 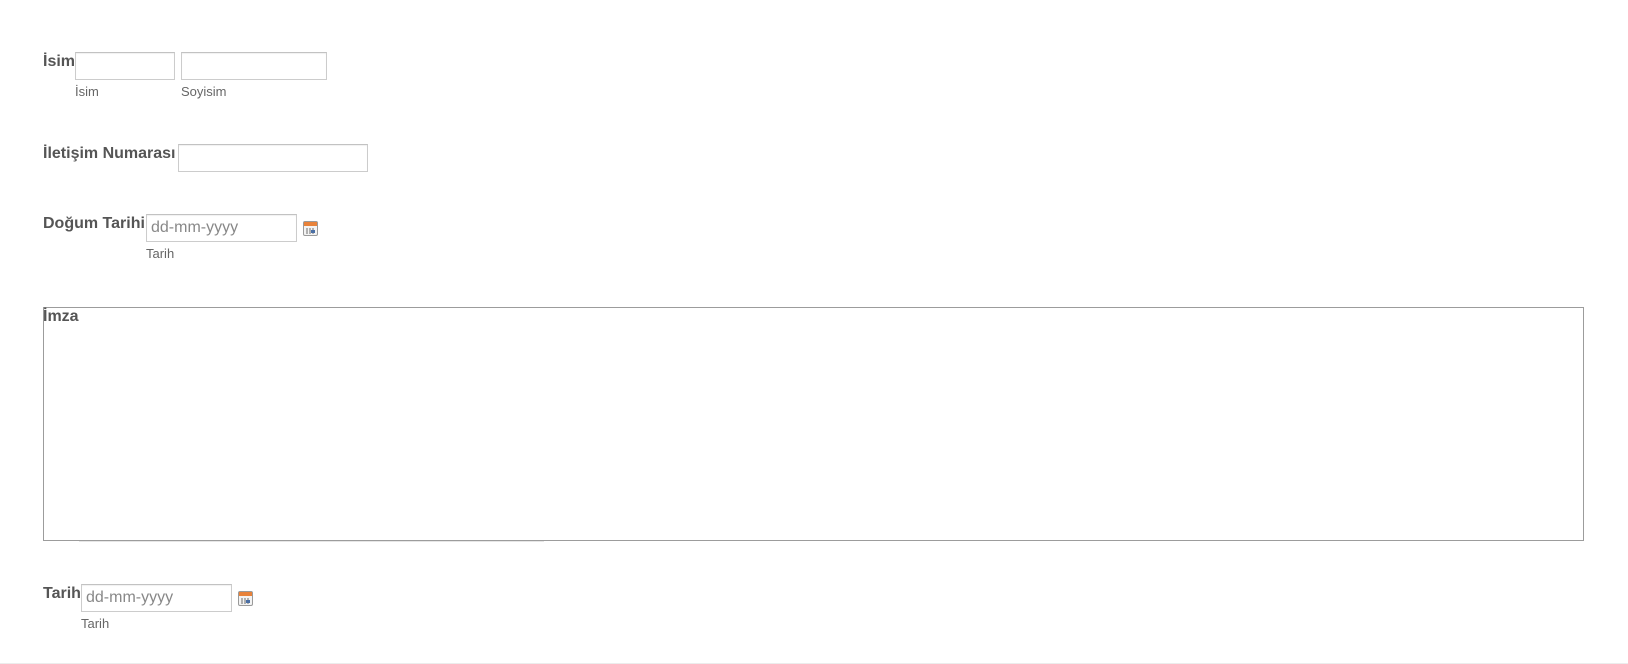 What do you see at coordinates (109, 153) in the screenshot?
I see `phone-label: İletişim Numarası` at bounding box center [109, 153].